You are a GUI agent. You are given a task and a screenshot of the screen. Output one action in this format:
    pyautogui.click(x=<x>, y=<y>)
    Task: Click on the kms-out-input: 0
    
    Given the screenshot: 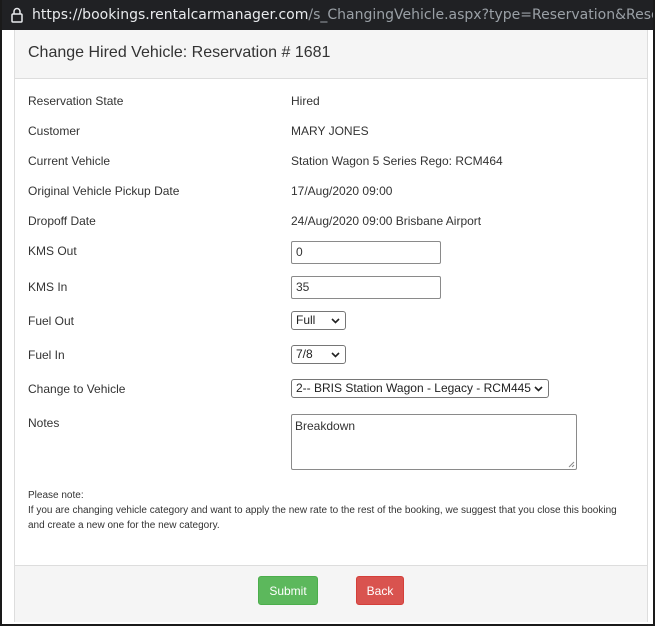 What is the action you would take?
    pyautogui.click(x=366, y=252)
    